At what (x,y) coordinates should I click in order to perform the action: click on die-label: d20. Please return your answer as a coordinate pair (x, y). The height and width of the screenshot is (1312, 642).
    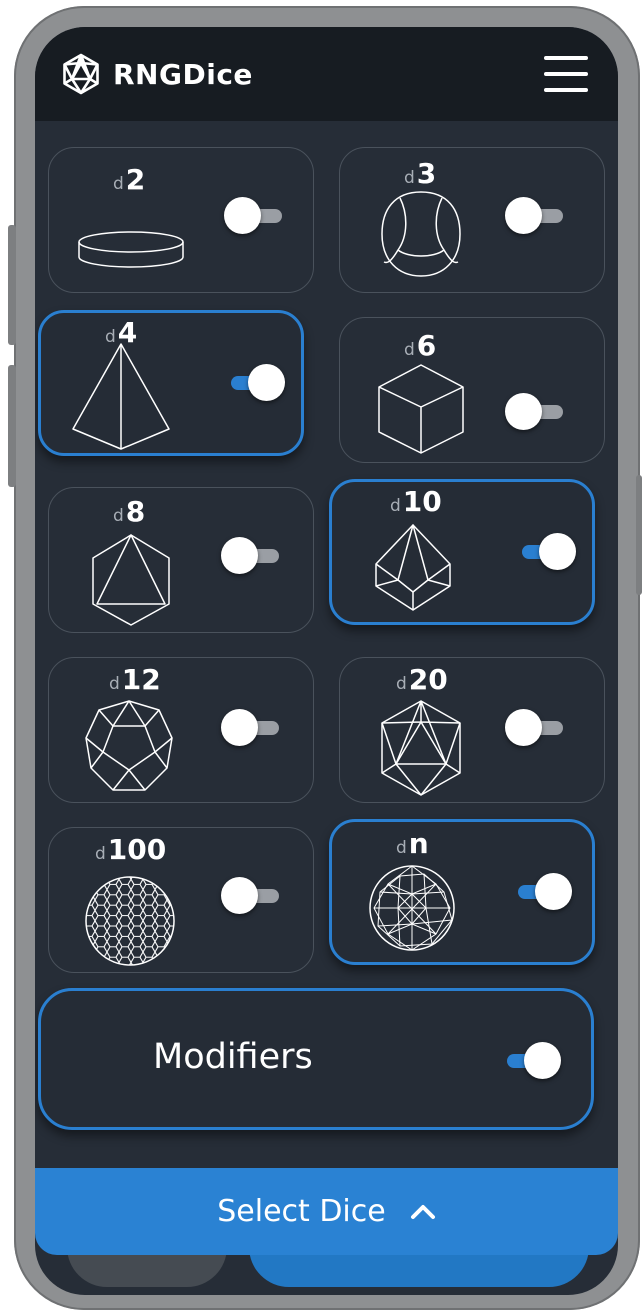
    Looking at the image, I should click on (422, 679).